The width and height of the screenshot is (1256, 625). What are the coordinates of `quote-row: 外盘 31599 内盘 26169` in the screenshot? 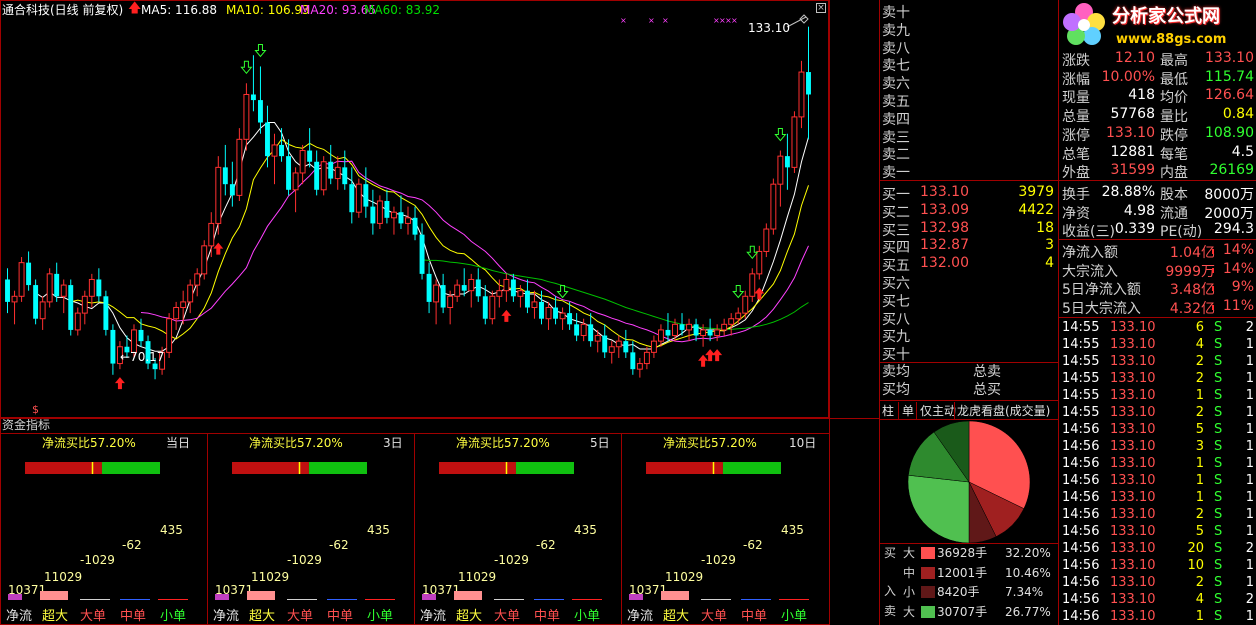 It's located at (1158, 171).